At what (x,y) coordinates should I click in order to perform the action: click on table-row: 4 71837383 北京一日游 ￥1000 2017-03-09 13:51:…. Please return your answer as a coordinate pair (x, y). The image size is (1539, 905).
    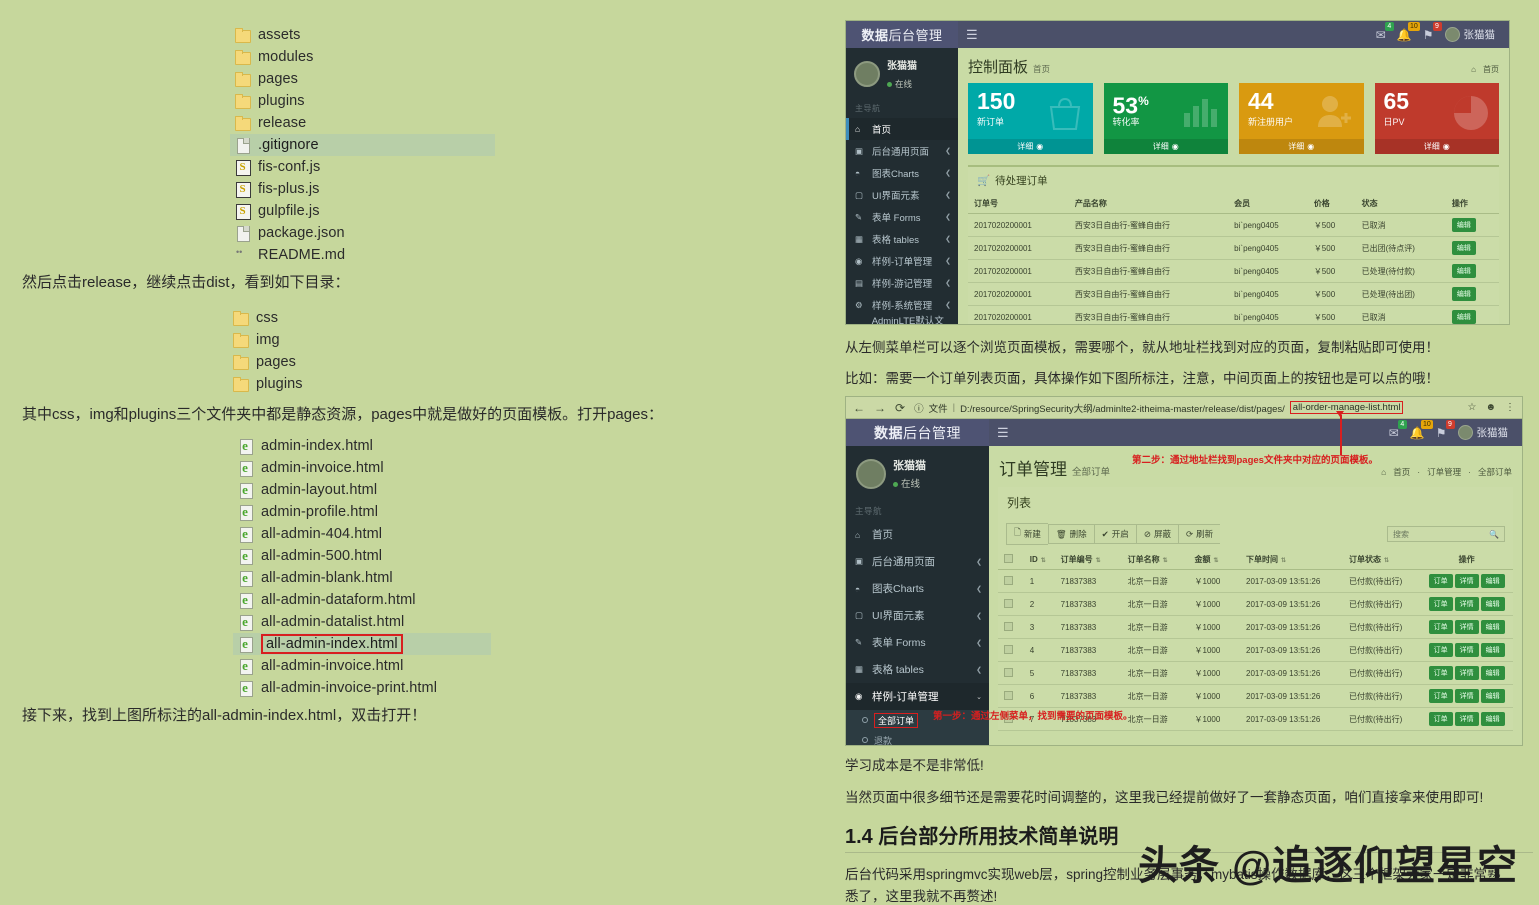
    Looking at the image, I should click on (1255, 650).